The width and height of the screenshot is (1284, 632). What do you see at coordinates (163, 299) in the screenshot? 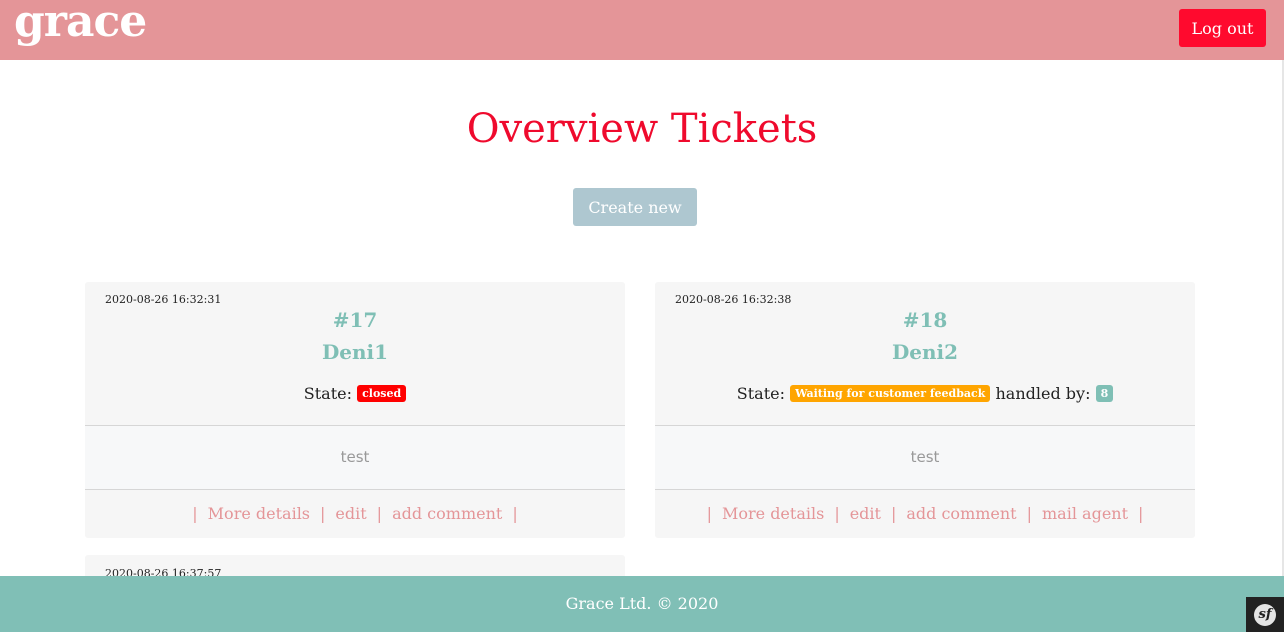
I see `ticket-timestamp: 2020-08-26 16:32:31` at bounding box center [163, 299].